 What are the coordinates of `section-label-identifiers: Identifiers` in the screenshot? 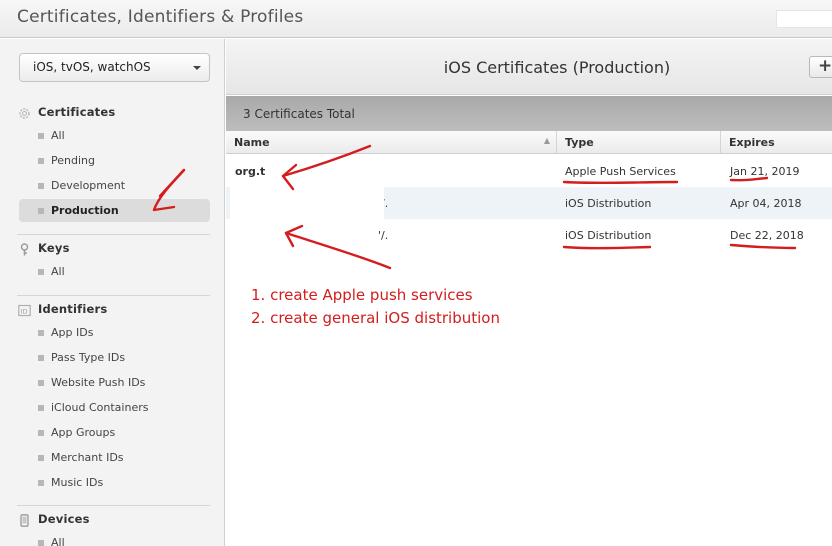 It's located at (73, 309).